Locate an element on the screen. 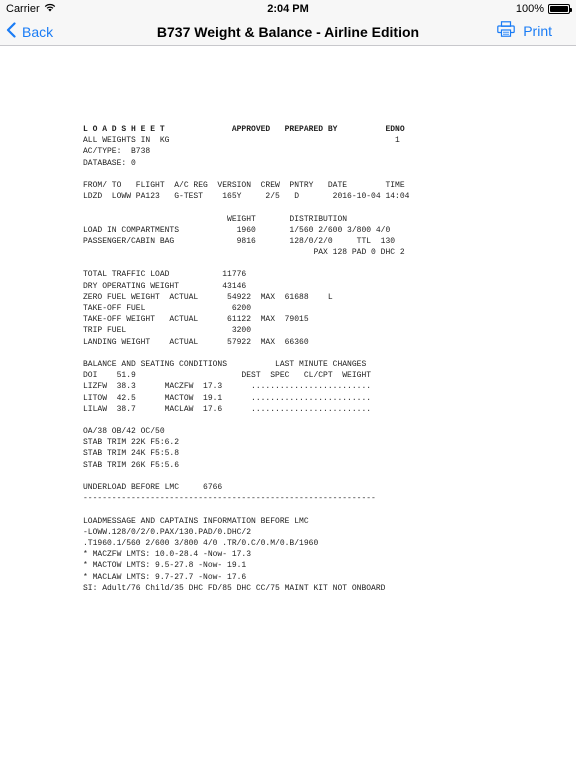 Image resolution: width=576 pixels, height=768 pixels. battery-icon is located at coordinates (560, 9).